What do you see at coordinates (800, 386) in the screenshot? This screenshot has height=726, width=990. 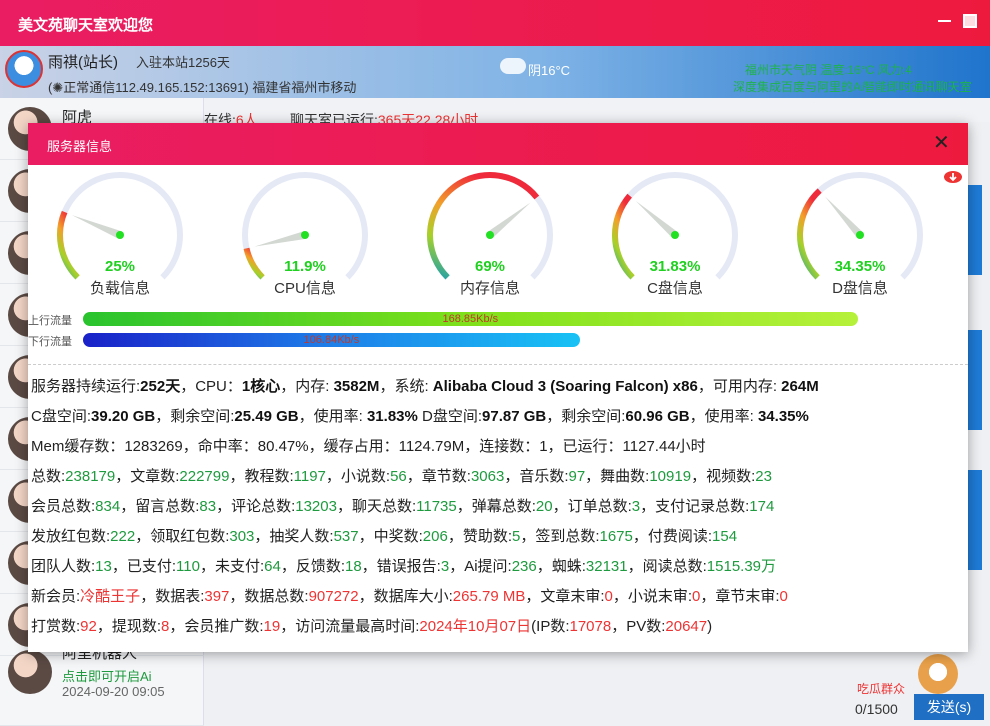 I see `stat-value: 264M` at bounding box center [800, 386].